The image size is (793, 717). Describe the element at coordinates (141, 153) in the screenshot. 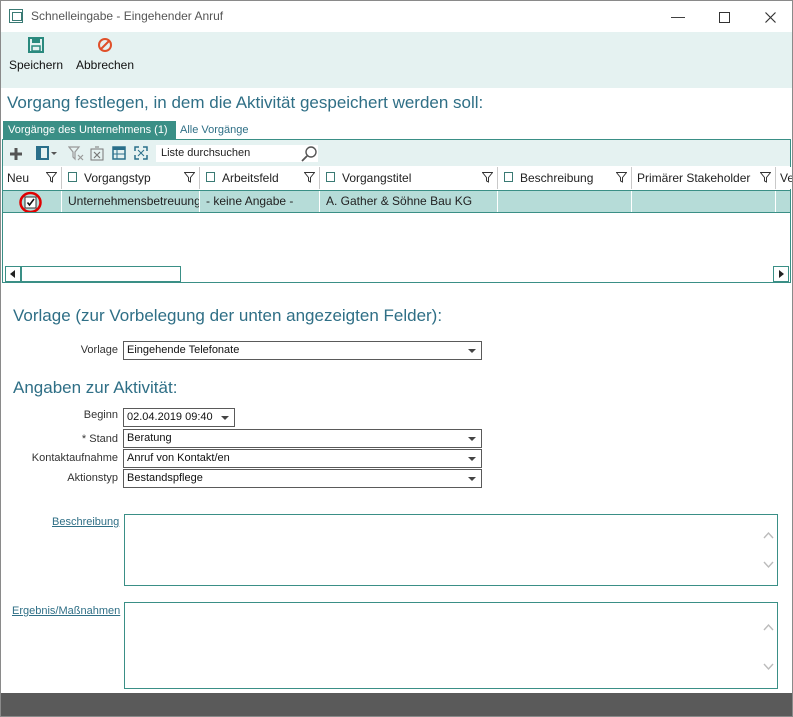

I see `expand-icon` at that location.